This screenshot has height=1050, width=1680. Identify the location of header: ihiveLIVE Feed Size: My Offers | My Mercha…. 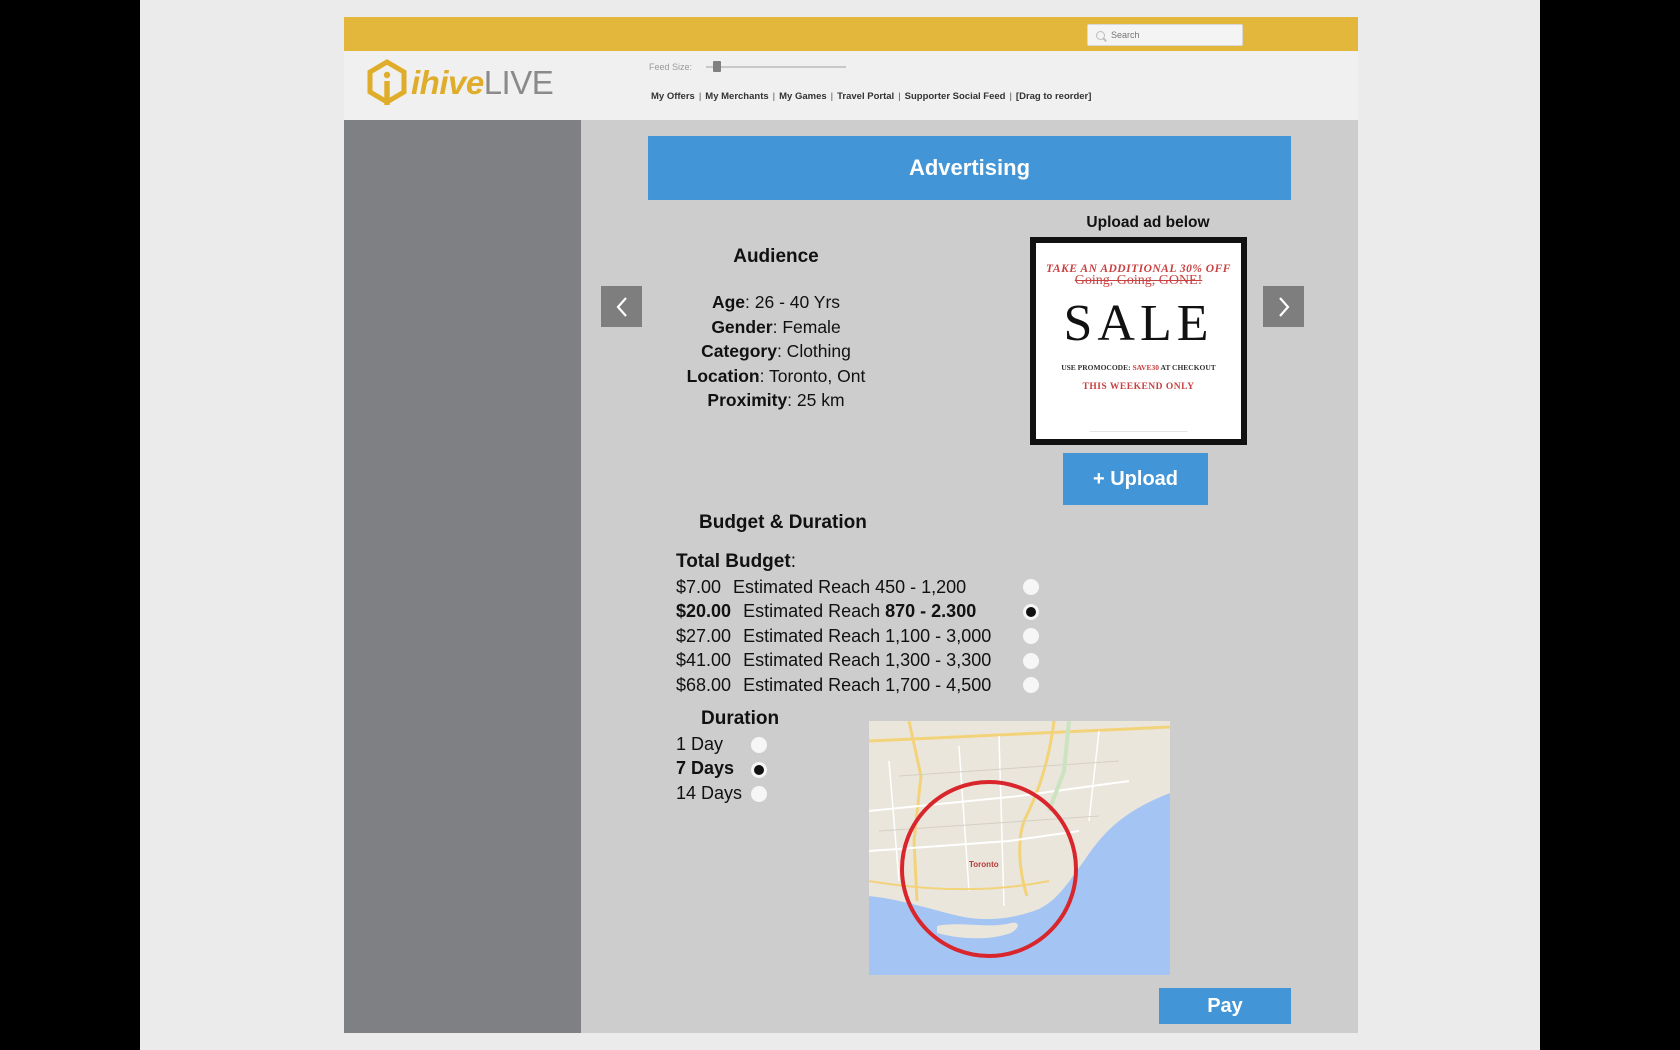
(851, 85).